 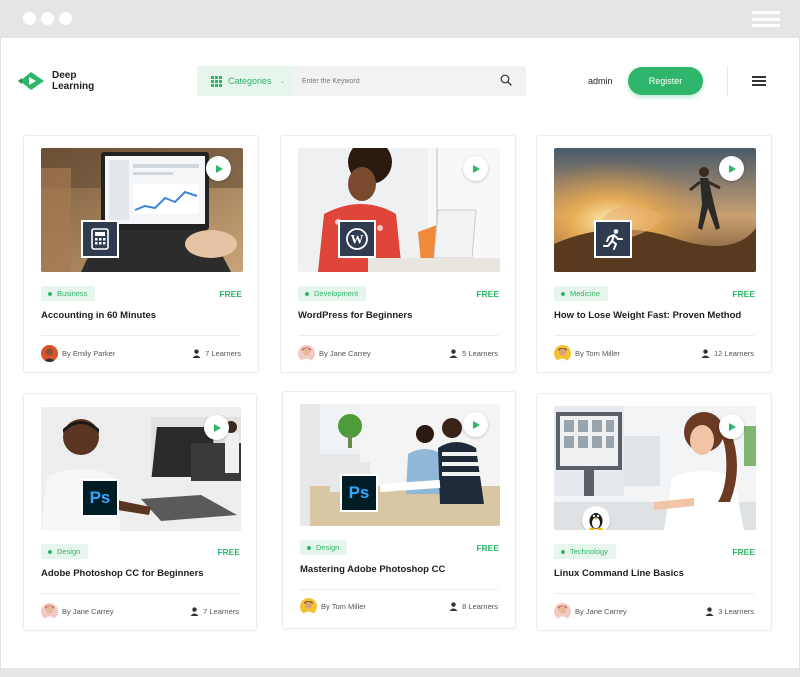 I want to click on header-divider, so click(x=727, y=81).